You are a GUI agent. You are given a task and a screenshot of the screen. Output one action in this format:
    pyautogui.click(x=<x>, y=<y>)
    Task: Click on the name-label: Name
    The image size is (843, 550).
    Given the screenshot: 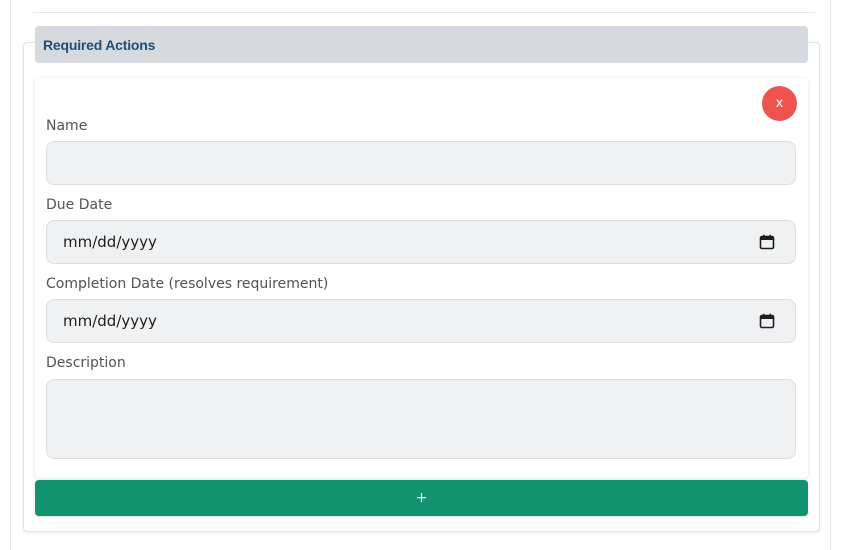 What is the action you would take?
    pyautogui.click(x=67, y=126)
    